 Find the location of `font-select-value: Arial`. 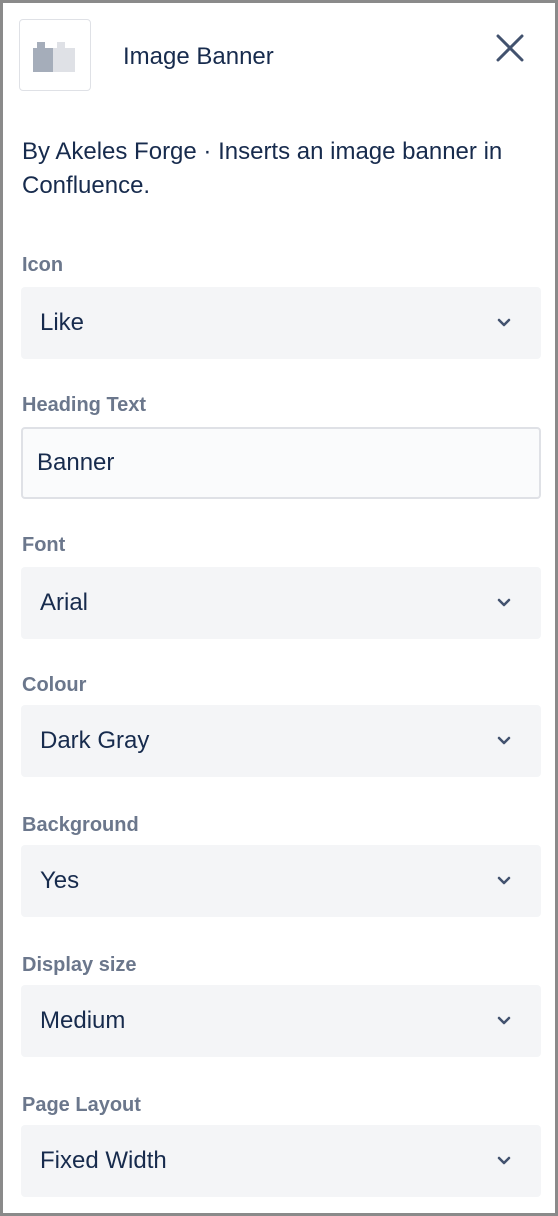

font-select-value: Arial is located at coordinates (64, 602).